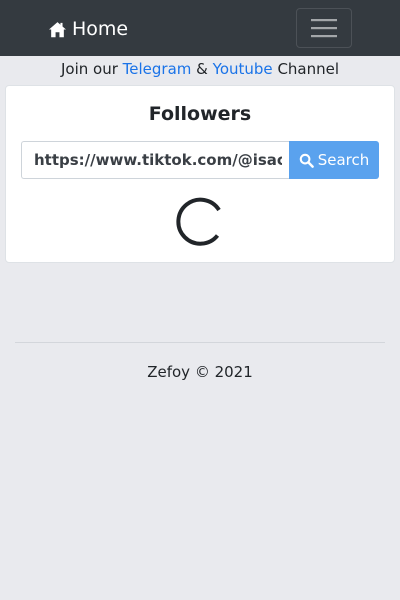  Describe the element at coordinates (200, 342) in the screenshot. I see `footer-divider` at that location.